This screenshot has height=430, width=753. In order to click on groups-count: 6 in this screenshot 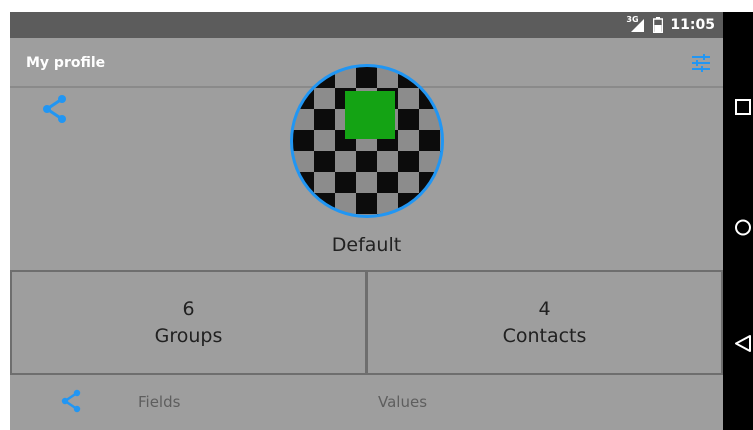, I will do `click(188, 309)`.